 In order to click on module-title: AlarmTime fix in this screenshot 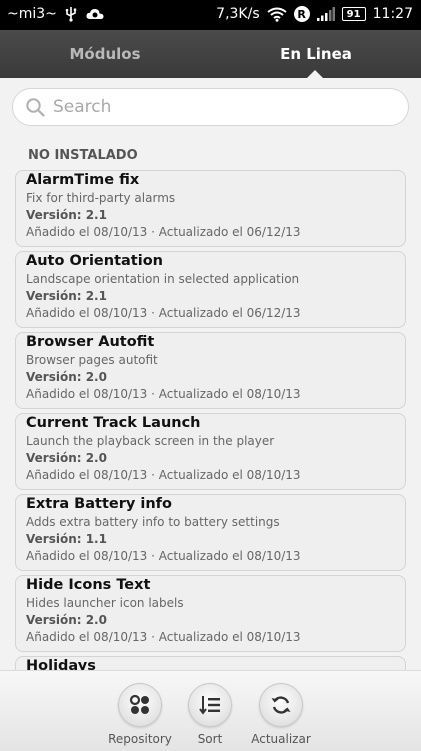, I will do `click(83, 180)`.